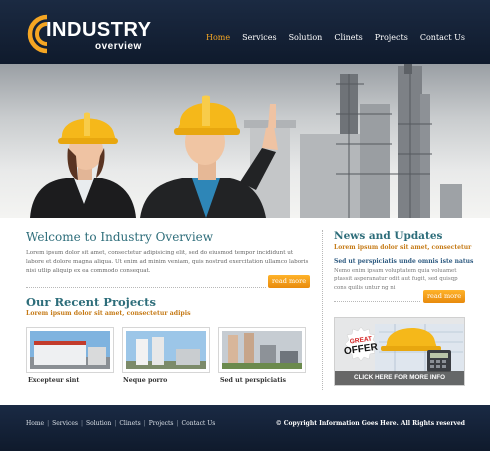 The height and width of the screenshot is (451, 490). What do you see at coordinates (98, 423) in the screenshot?
I see `footer-link-solution: Solution` at bounding box center [98, 423].